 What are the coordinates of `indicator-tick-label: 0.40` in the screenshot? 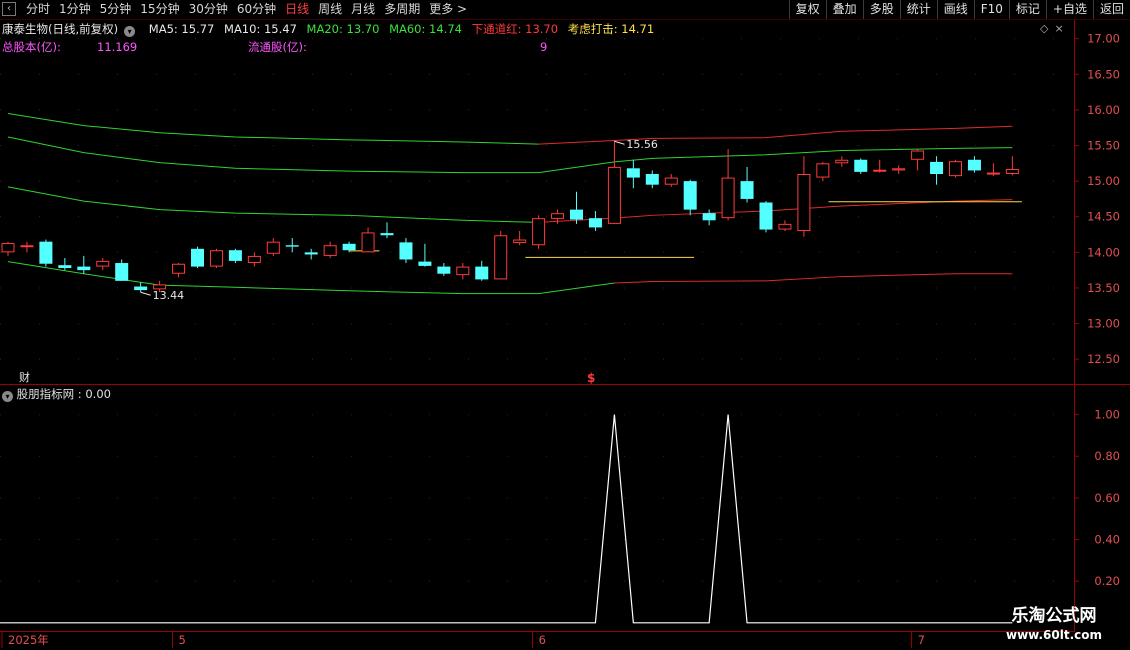 It's located at (1107, 540).